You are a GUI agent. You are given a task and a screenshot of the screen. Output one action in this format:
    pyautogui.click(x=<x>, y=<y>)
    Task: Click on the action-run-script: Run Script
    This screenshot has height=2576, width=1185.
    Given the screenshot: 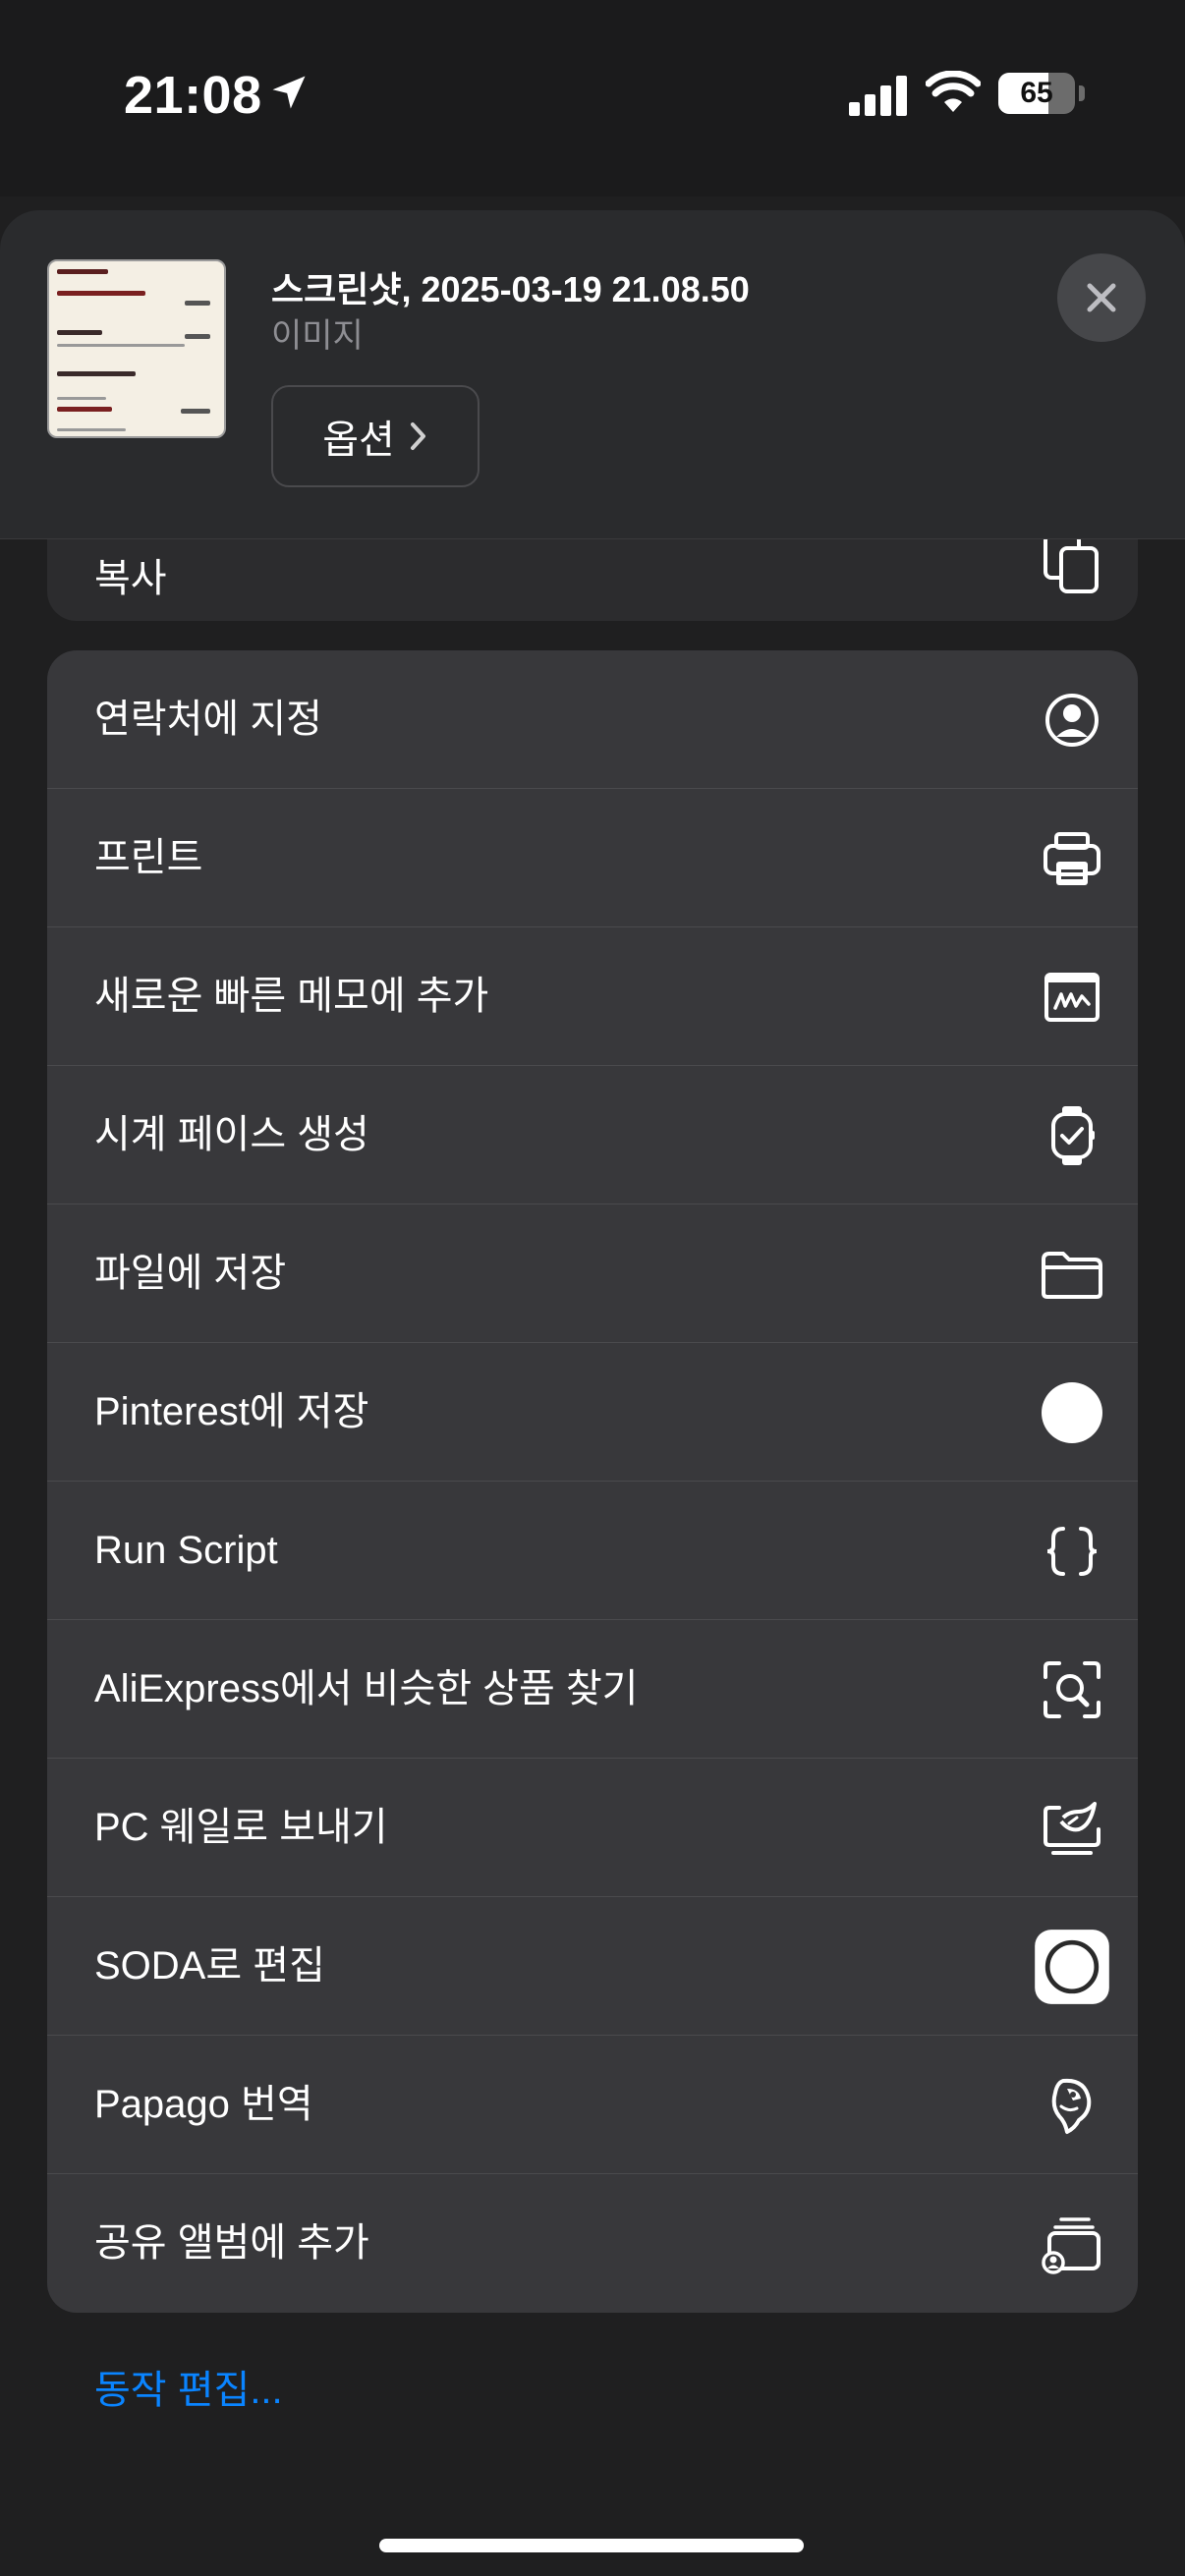 What is the action you would take?
    pyautogui.click(x=592, y=1551)
    